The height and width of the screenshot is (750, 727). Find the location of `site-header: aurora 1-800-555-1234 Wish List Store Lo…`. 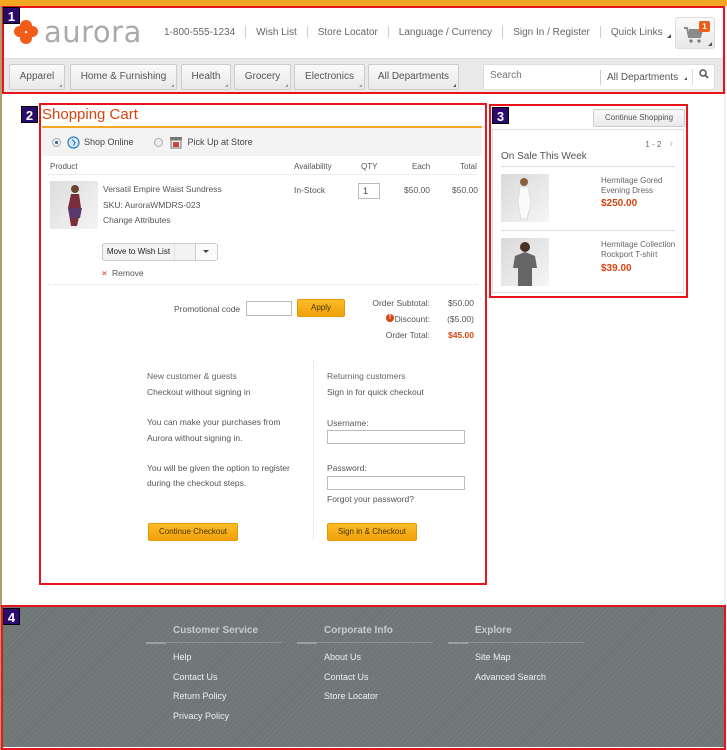

site-header: aurora 1-800-555-1234 Wish List Store Lo… is located at coordinates (363, 50).